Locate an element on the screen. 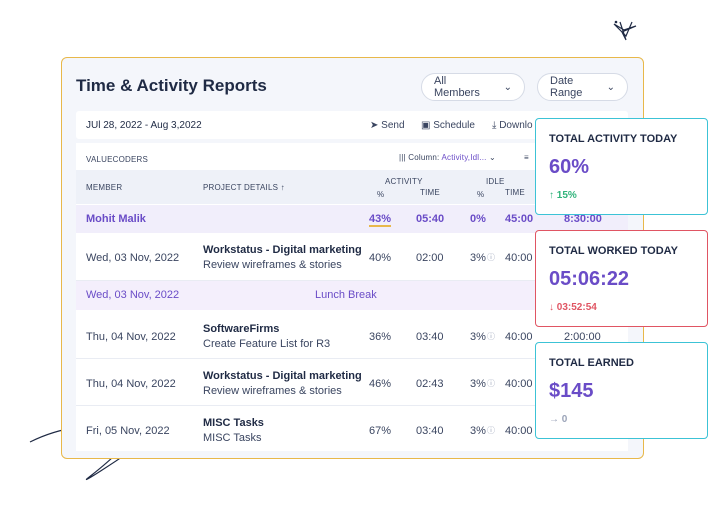 Image resolution: width=716 pixels, height=530 pixels. send-icon: ➤ is located at coordinates (374, 125).